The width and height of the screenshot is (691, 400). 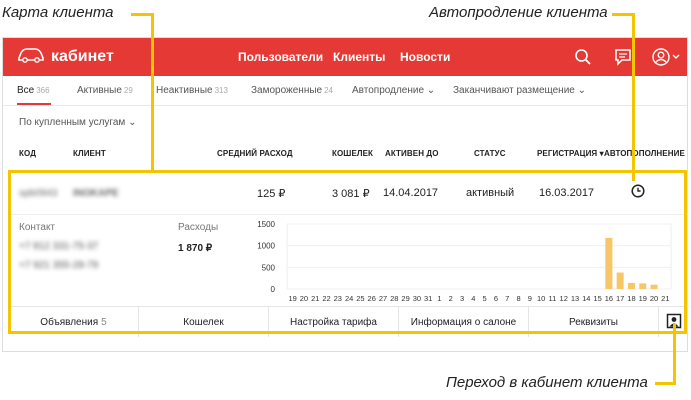 I want to click on tab-active: Активные 29, so click(x=105, y=90).